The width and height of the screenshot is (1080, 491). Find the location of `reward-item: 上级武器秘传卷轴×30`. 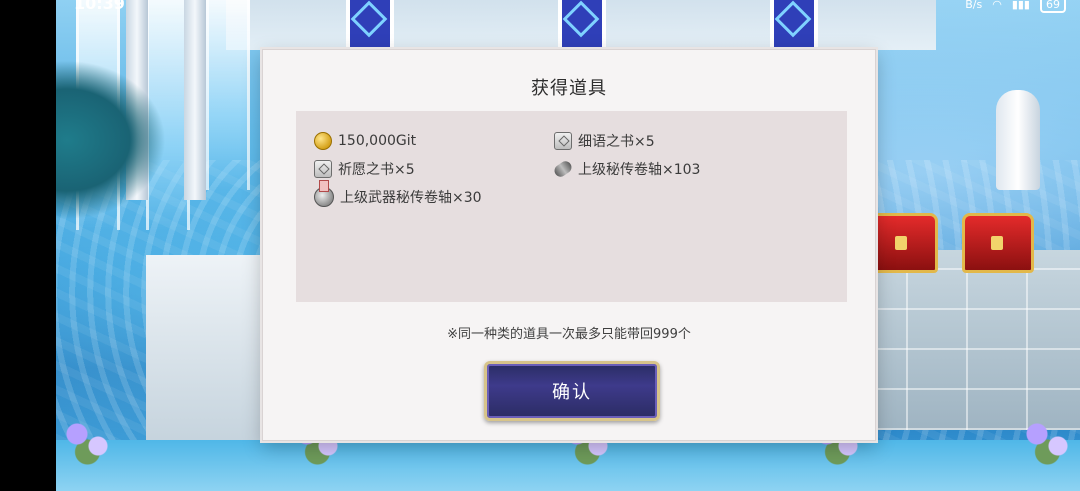

reward-item: 上级武器秘传卷轴×30 is located at coordinates (398, 194).